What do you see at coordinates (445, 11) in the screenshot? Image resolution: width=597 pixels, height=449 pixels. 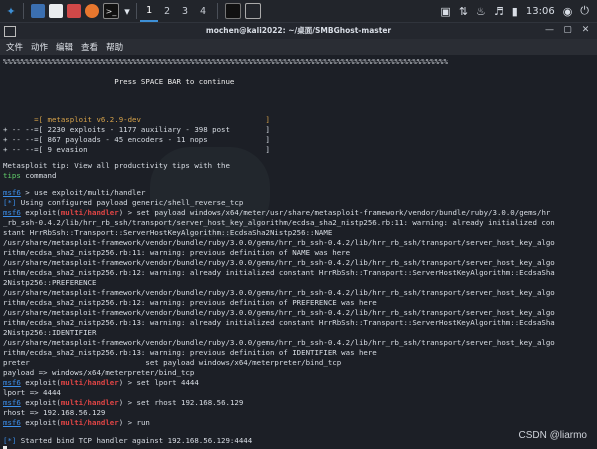 I see `display-icon: ▣` at bounding box center [445, 11].